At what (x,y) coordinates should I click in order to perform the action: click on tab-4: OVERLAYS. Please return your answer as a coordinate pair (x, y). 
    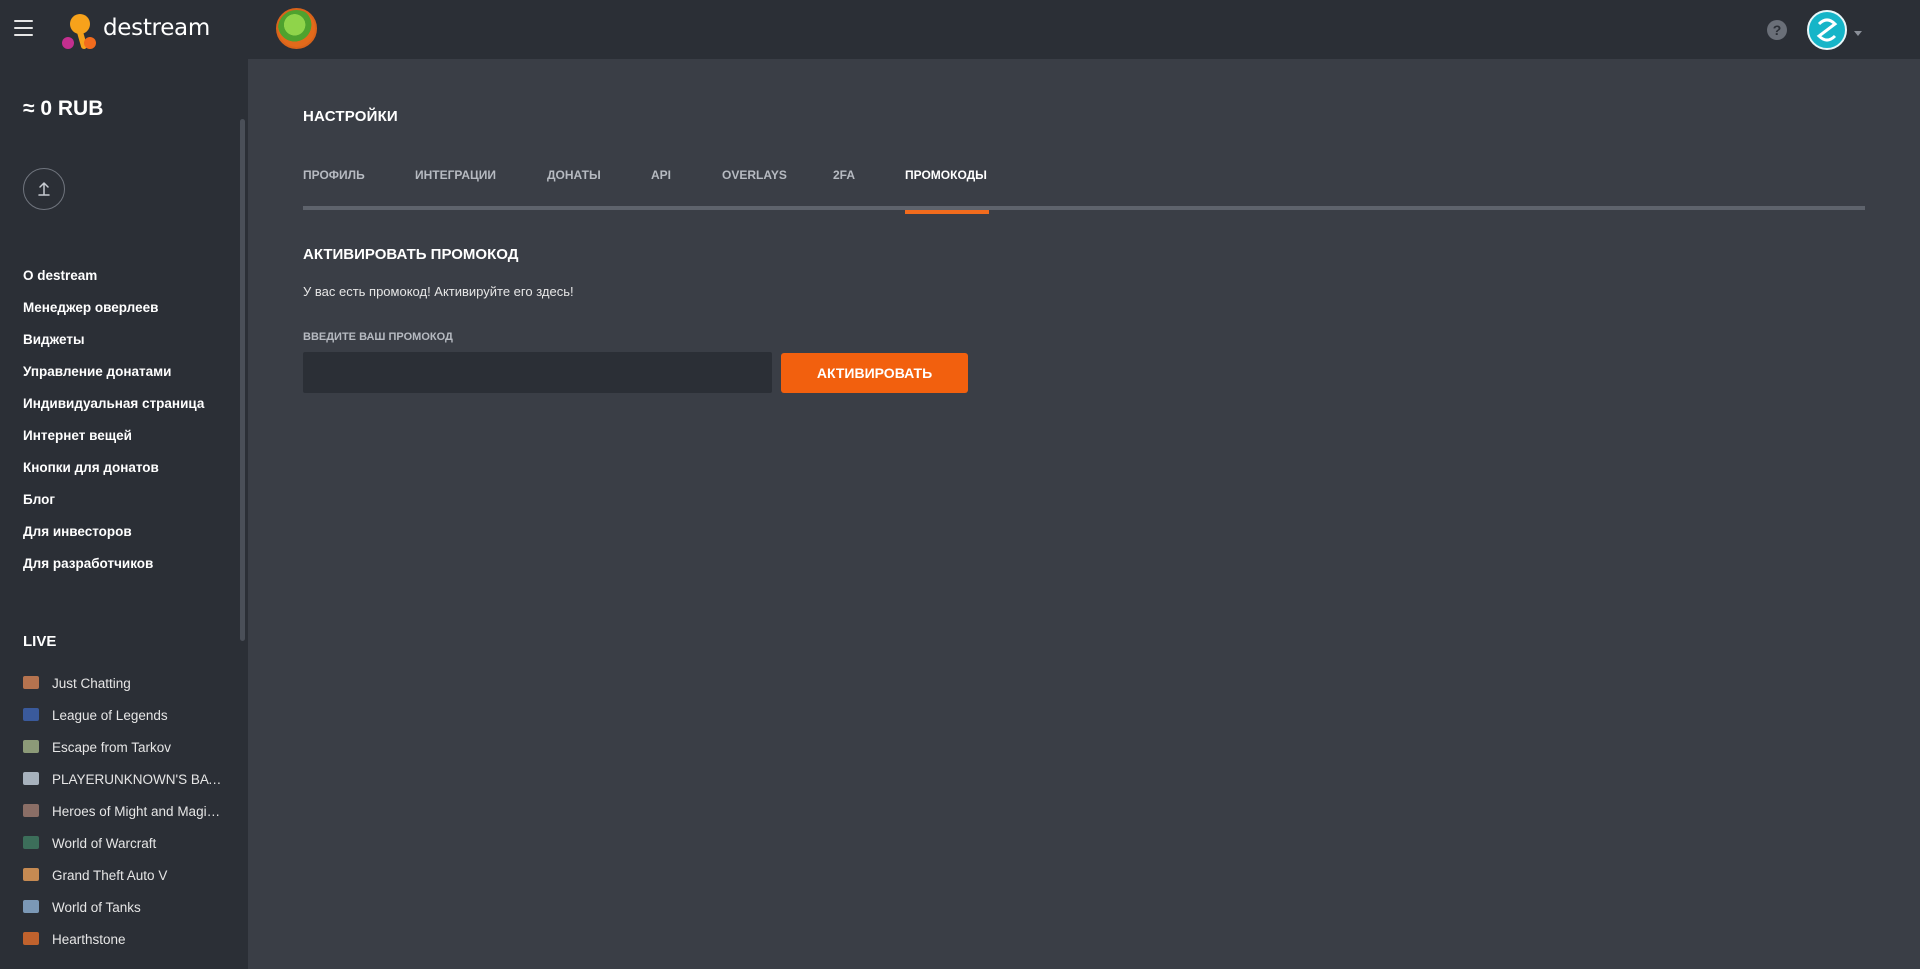
    Looking at the image, I should click on (754, 188).